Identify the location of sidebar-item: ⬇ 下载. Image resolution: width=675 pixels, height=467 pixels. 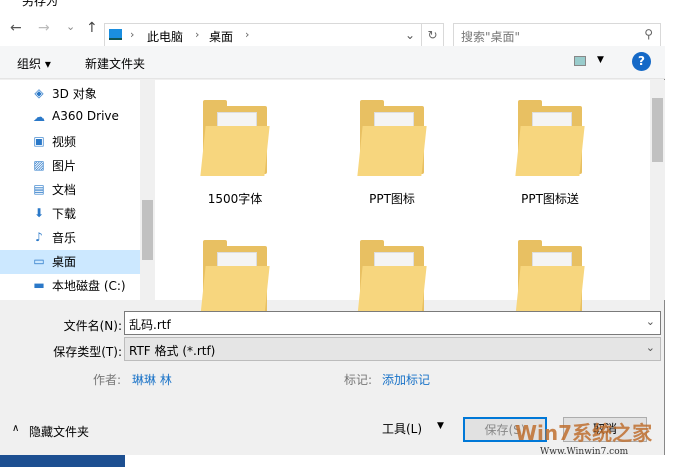
(70, 214).